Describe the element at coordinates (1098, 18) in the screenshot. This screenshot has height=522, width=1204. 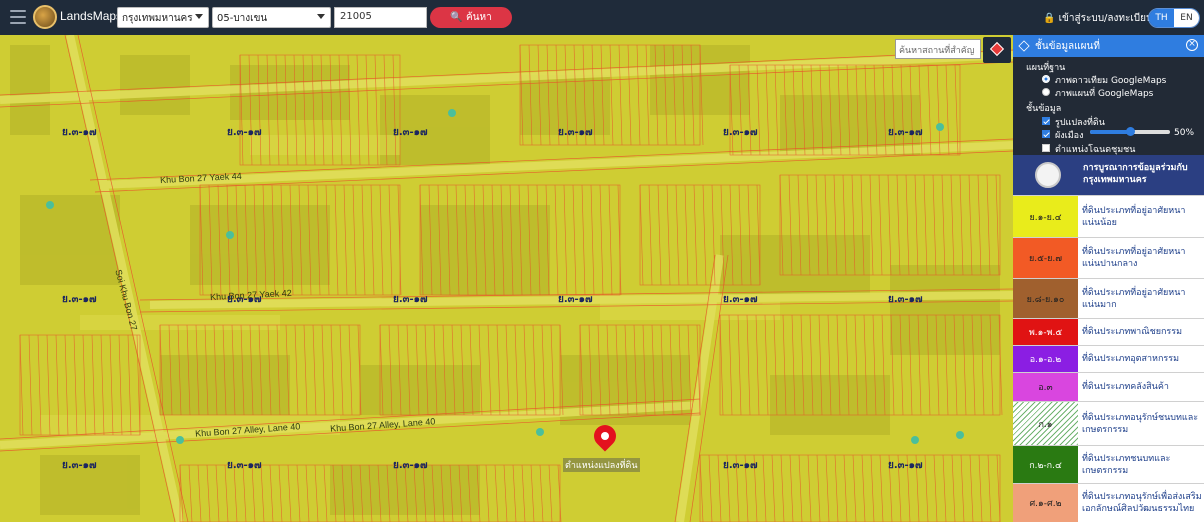
I see `login-link: 🔒 เข้าสู่ระบบ/ลงทะเบียน` at that location.